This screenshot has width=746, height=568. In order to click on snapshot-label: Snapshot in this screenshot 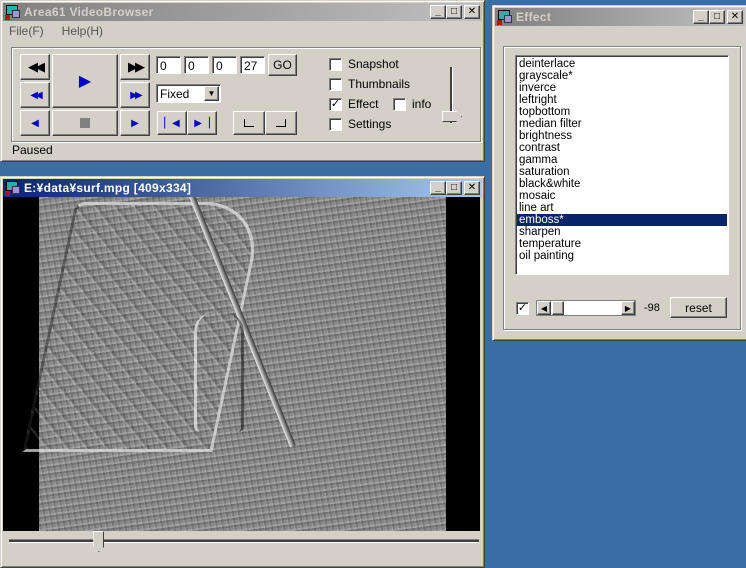, I will do `click(373, 64)`.